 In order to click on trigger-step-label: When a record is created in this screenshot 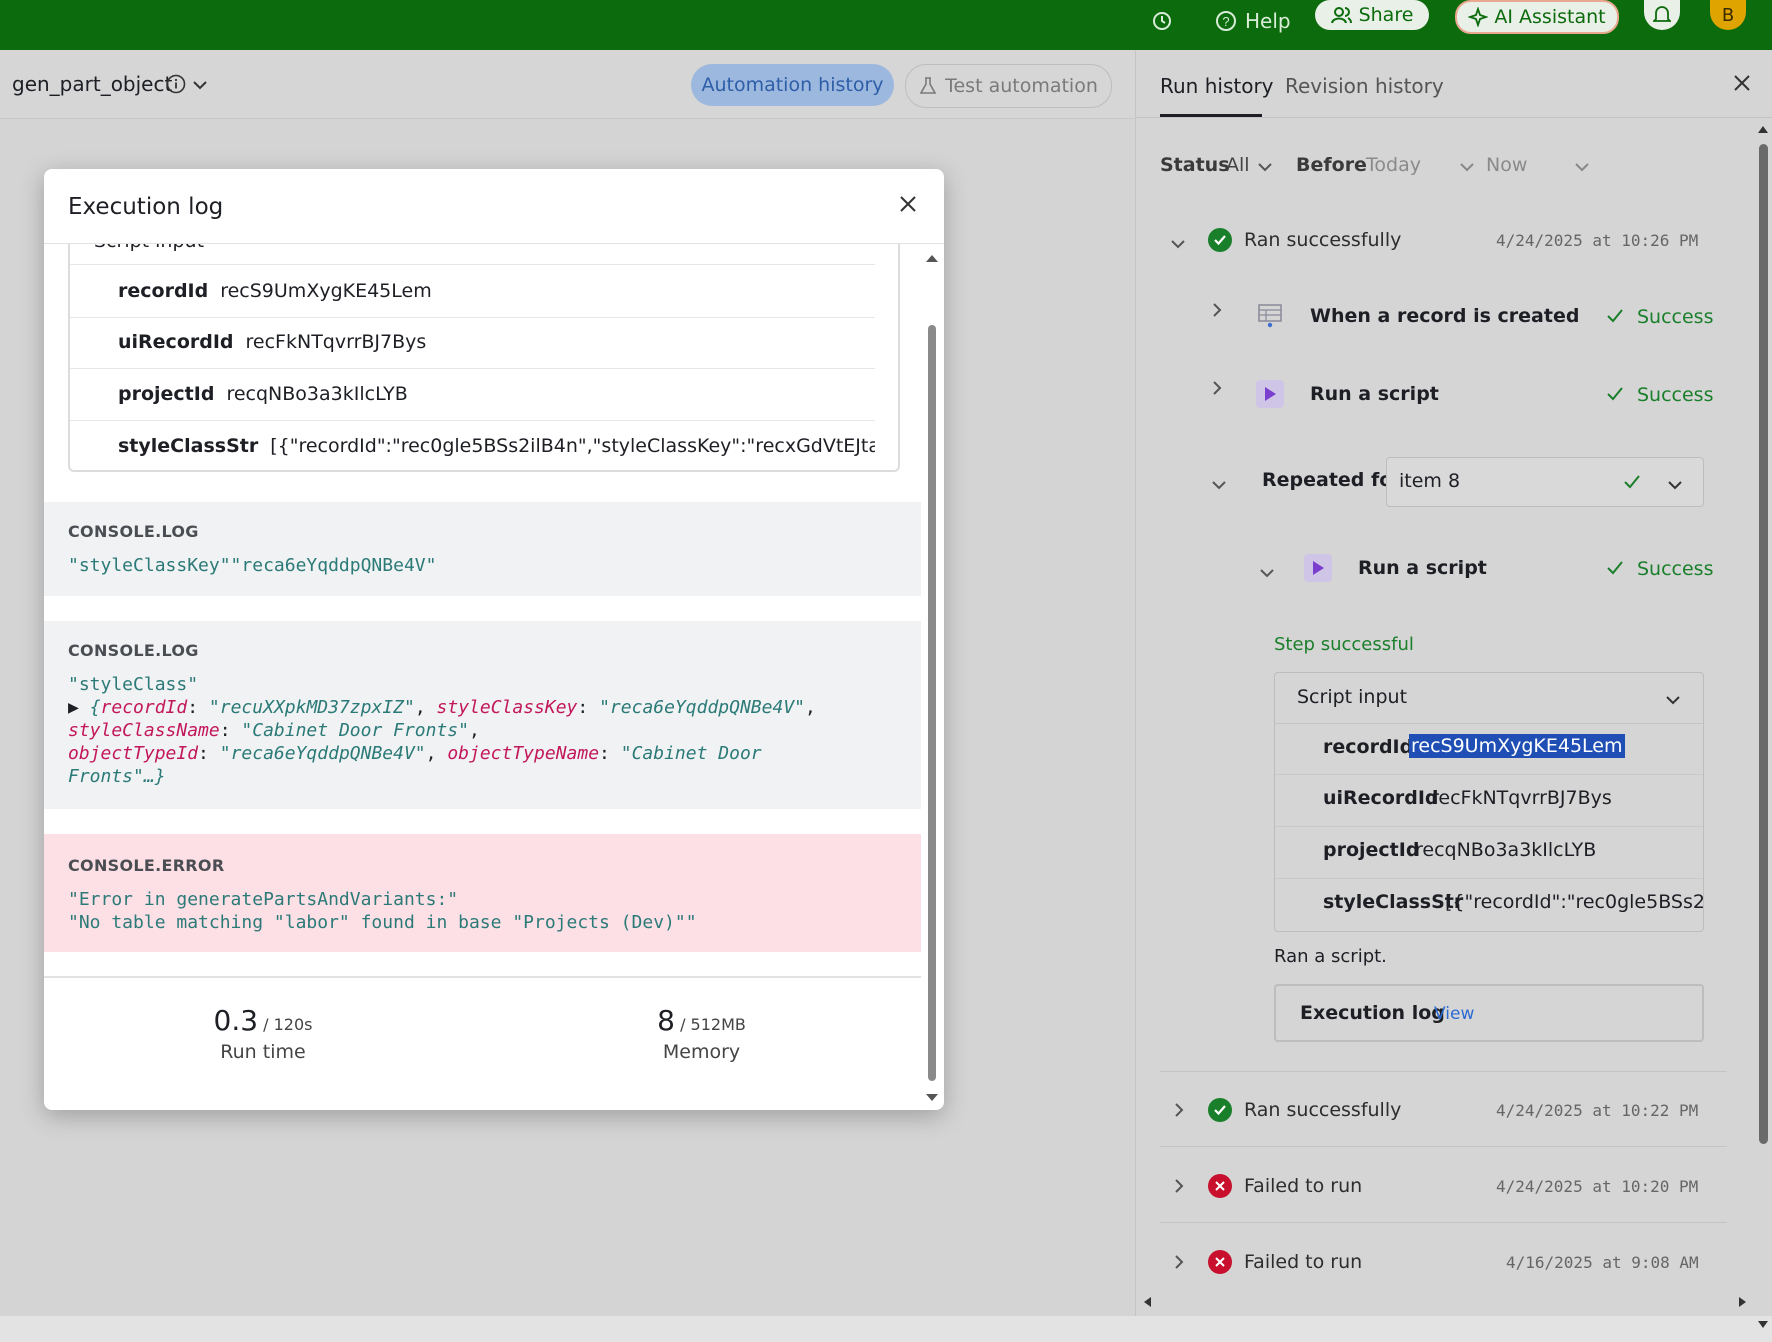, I will do `click(1444, 316)`.